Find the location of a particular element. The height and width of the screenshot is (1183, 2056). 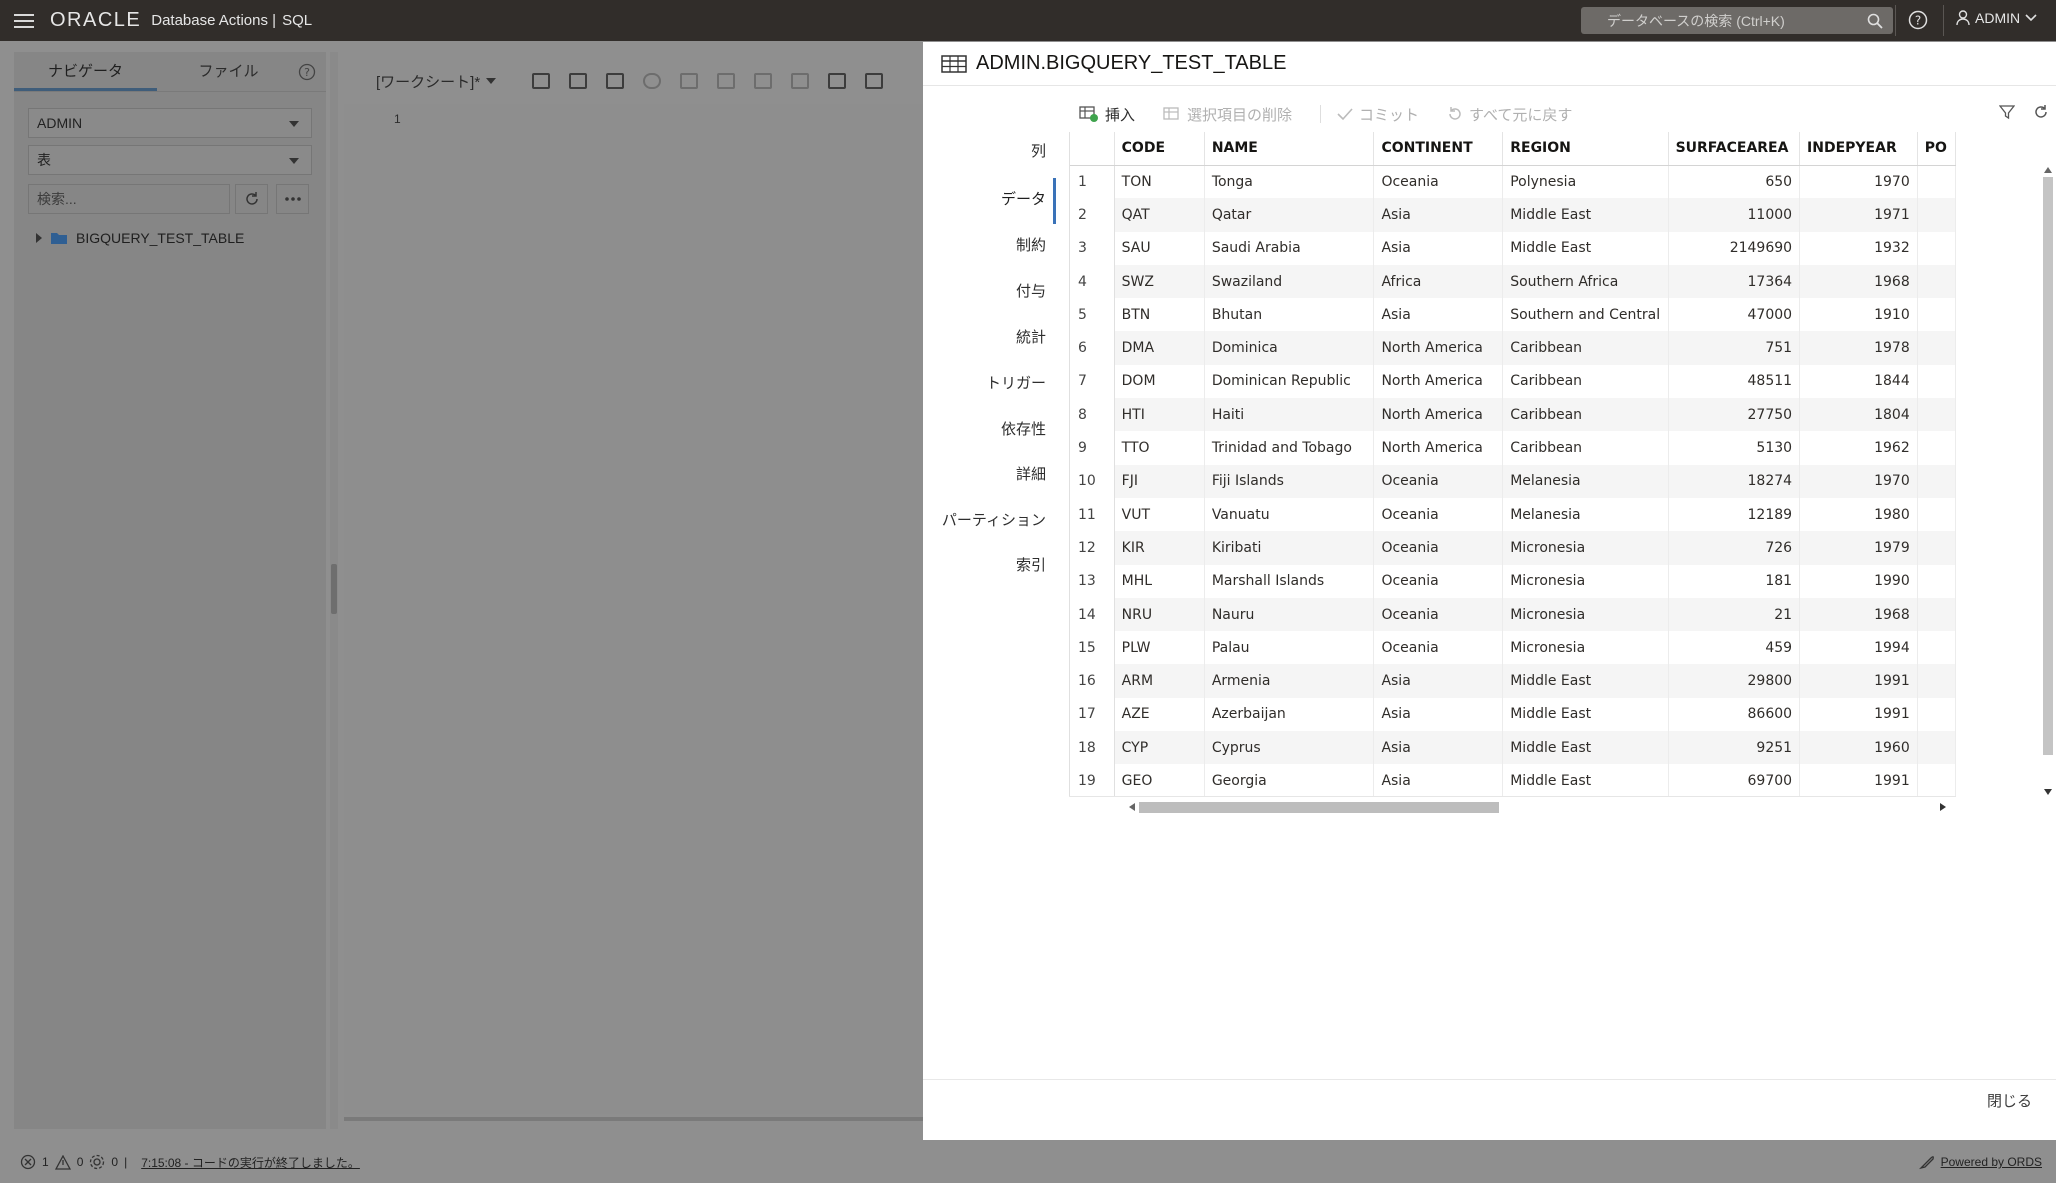

table-cell: 1994 is located at coordinates (1858, 648).